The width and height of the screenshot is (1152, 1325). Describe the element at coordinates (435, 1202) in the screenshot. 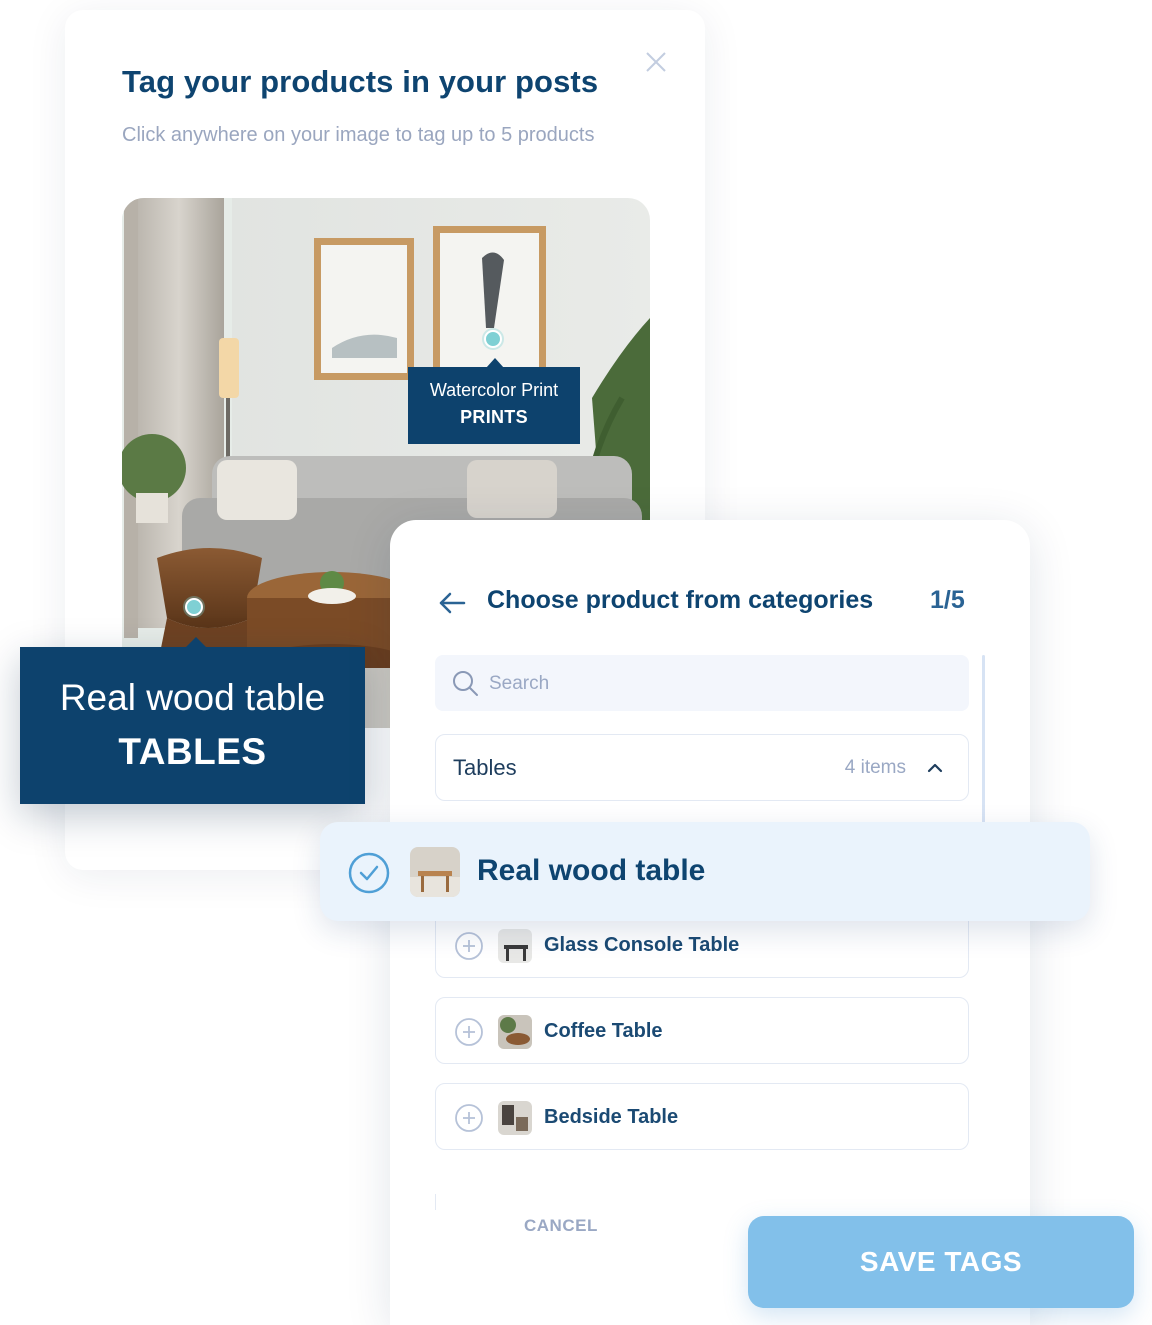

I see `divider` at that location.